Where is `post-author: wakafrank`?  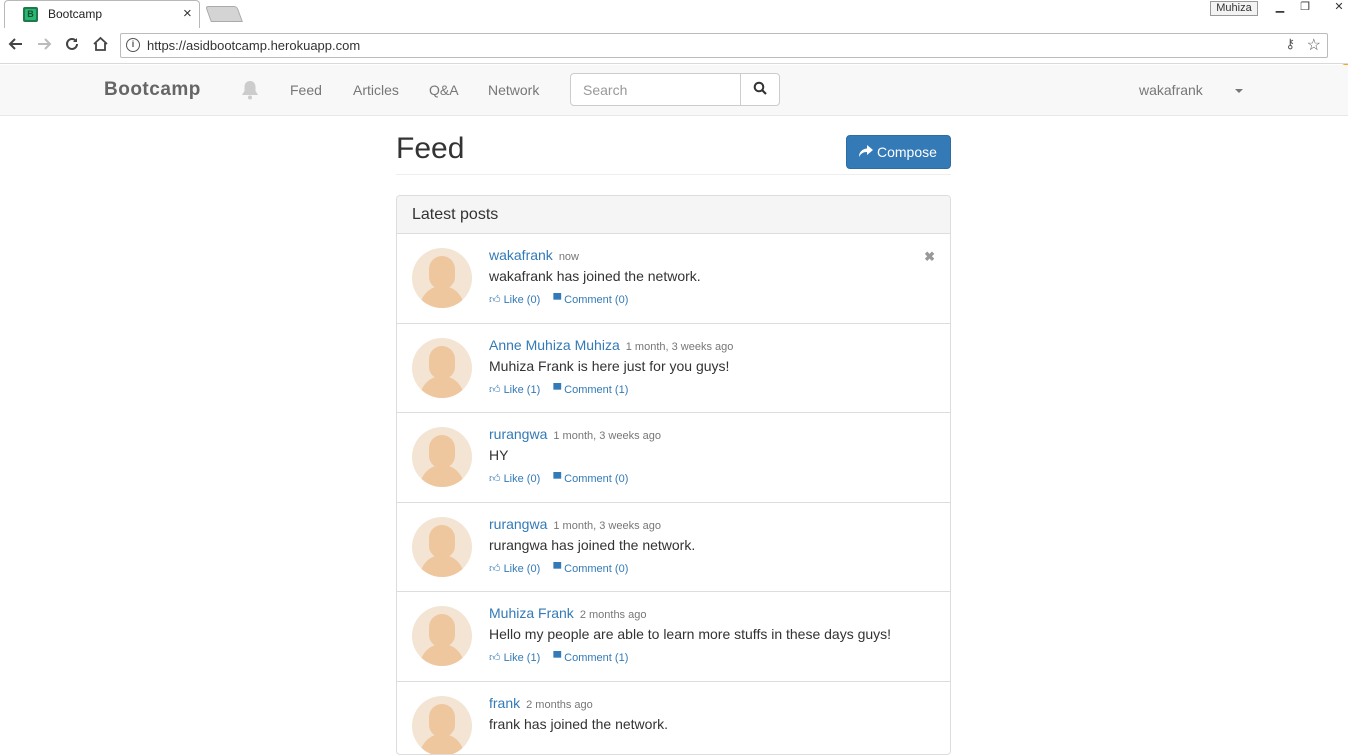
post-author: wakafrank is located at coordinates (521, 255).